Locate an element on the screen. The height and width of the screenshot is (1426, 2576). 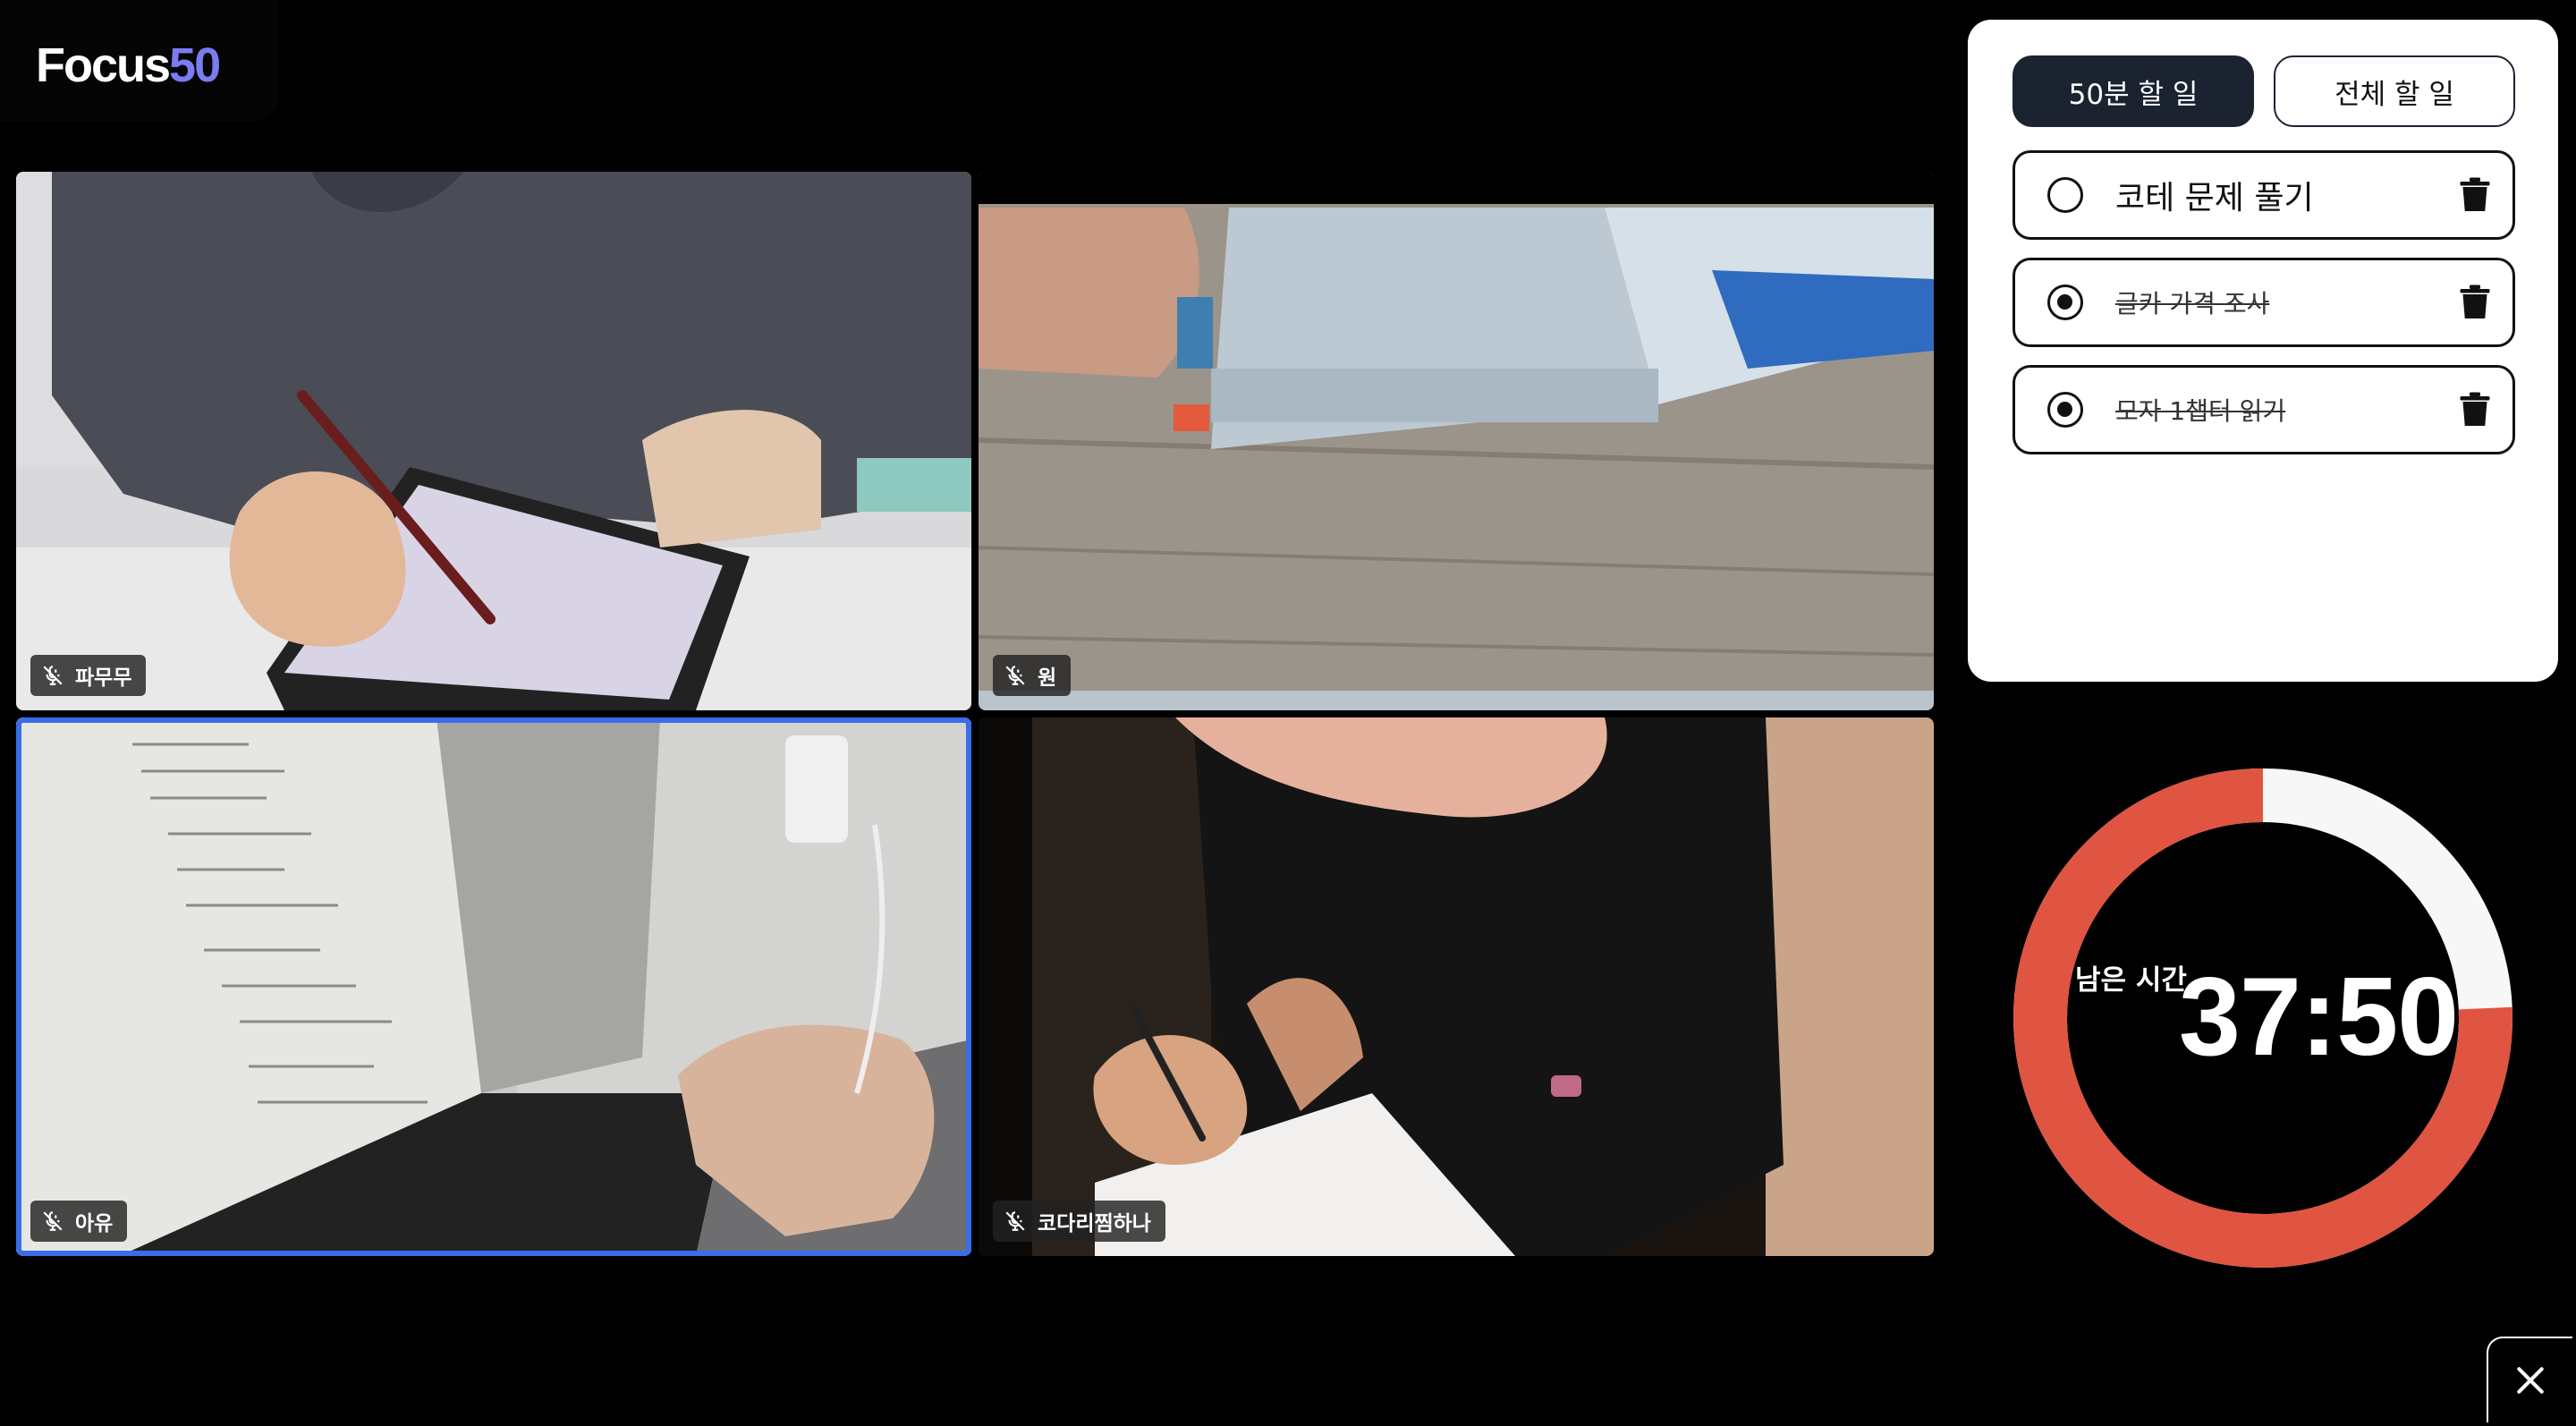
participant-name-tag: 아유 is located at coordinates (79, 1222).